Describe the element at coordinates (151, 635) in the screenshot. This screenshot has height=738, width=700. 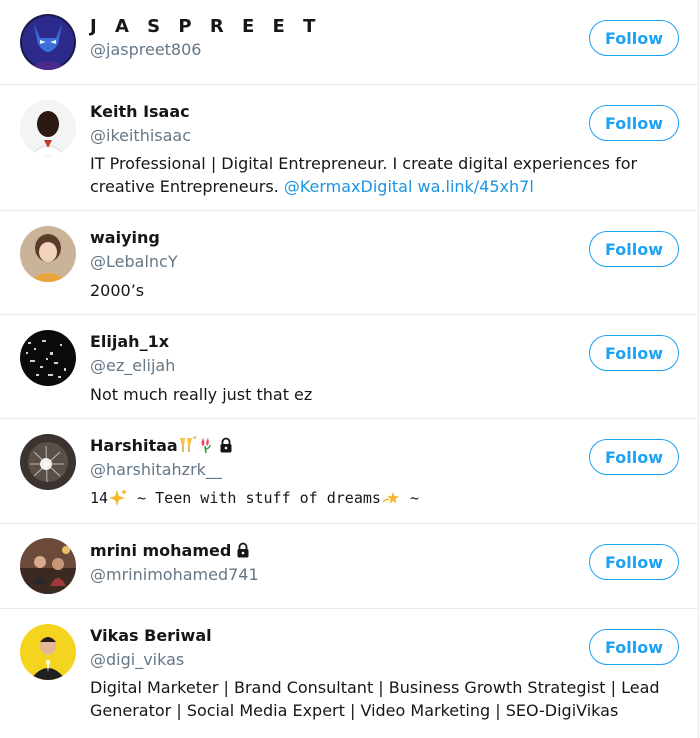
I see `user-name: Vikas Beriwal` at that location.